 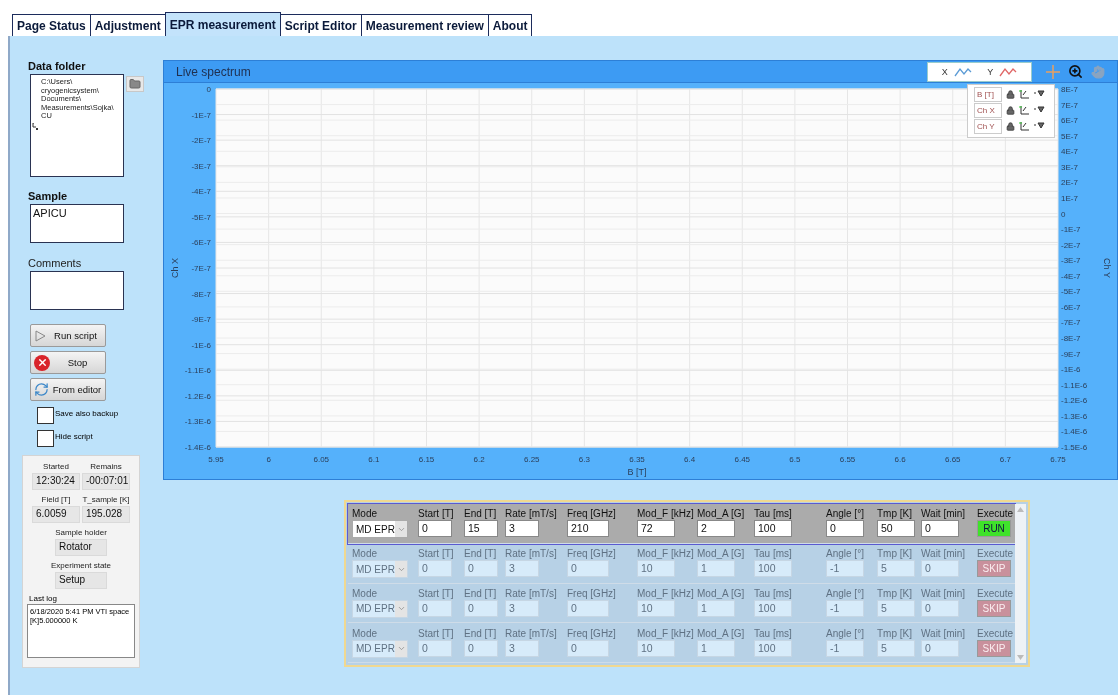 What do you see at coordinates (656, 529) in the screenshot?
I see `input-field: 72` at bounding box center [656, 529].